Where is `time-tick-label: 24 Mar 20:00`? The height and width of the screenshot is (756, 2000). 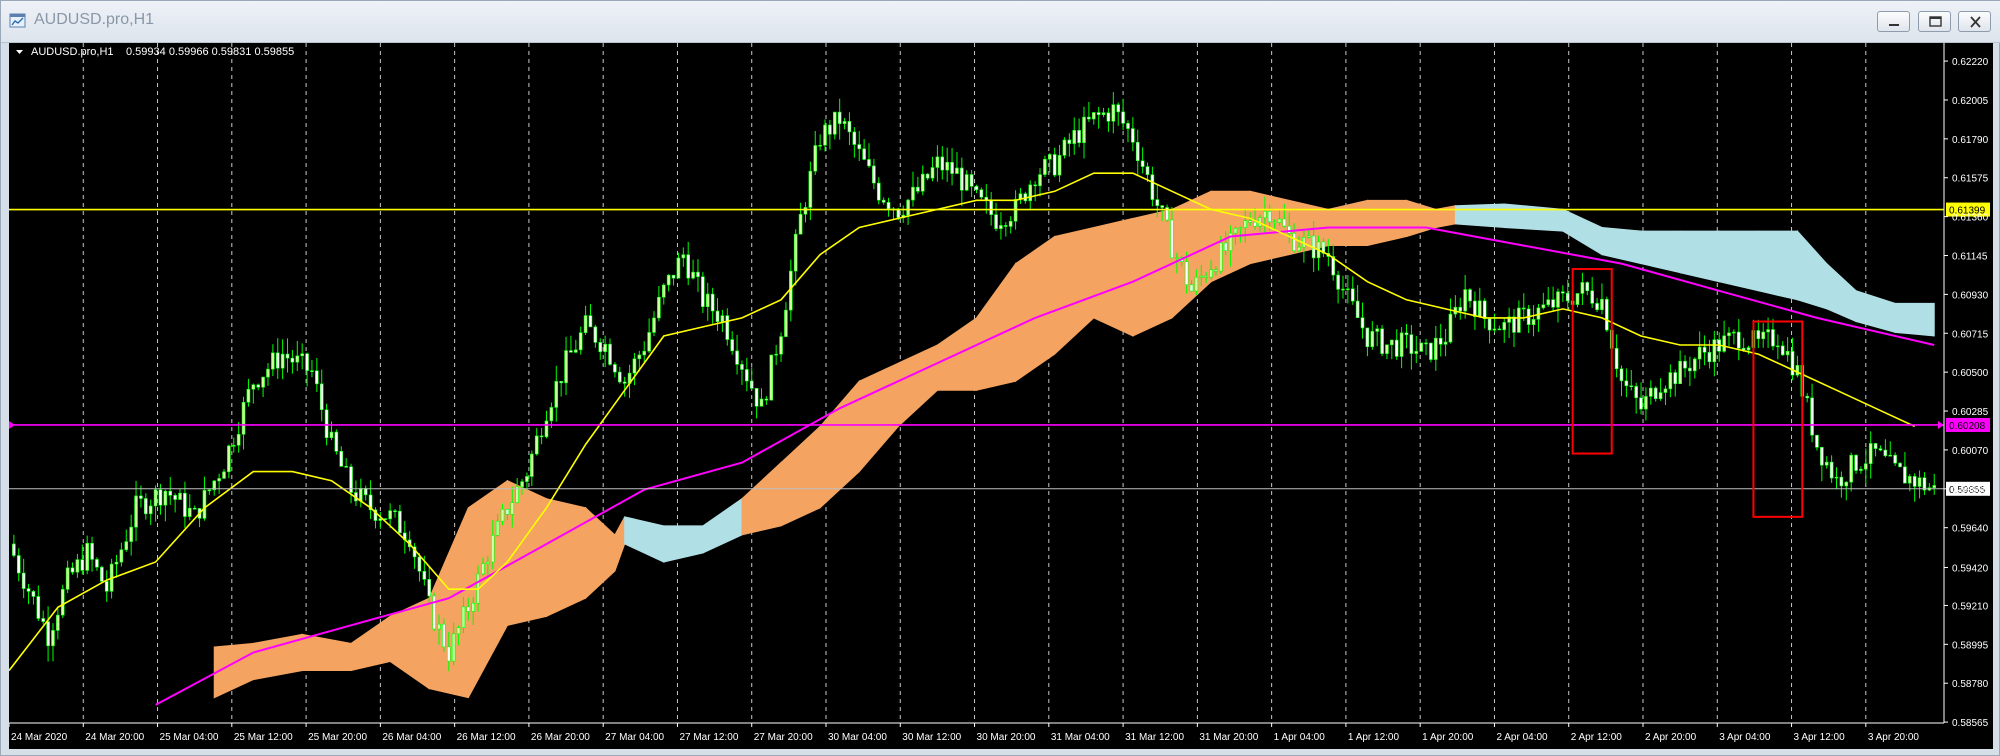
time-tick-label: 24 Mar 20:00 is located at coordinates (114, 737).